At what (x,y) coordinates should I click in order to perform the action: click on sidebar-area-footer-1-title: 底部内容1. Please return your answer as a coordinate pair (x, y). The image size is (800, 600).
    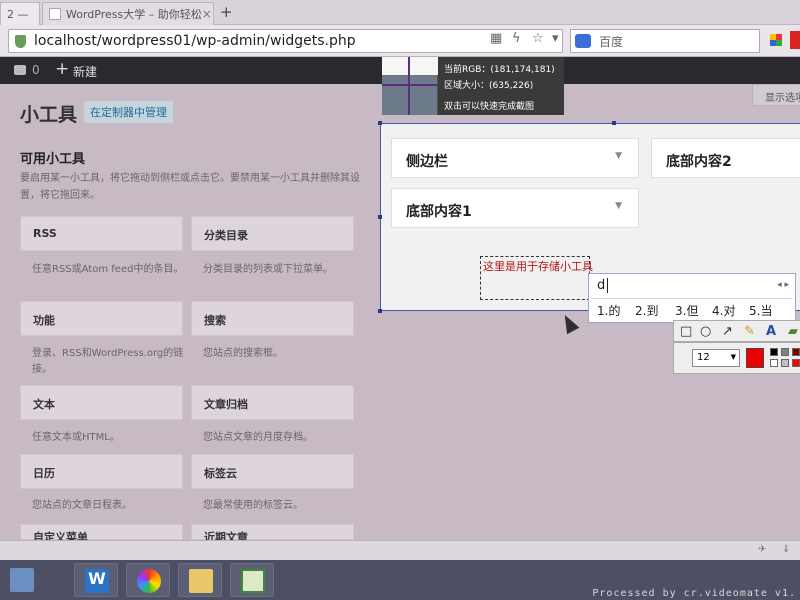
    Looking at the image, I should click on (439, 212).